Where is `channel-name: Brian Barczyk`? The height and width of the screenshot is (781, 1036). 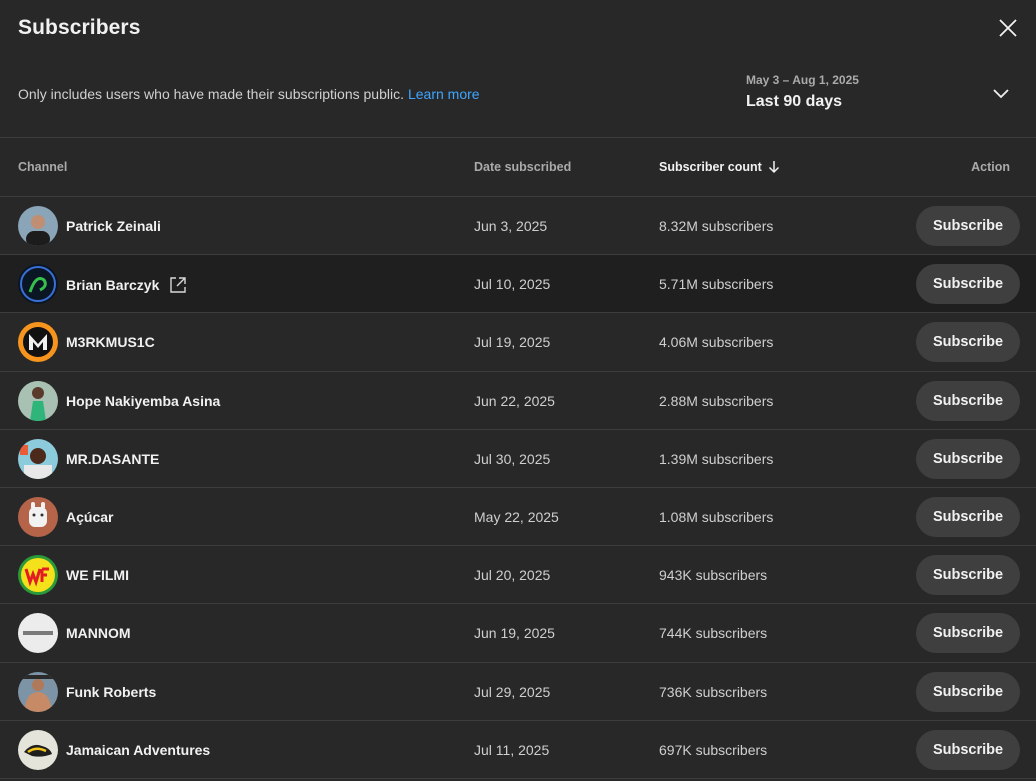 channel-name: Brian Barczyk is located at coordinates (126, 285).